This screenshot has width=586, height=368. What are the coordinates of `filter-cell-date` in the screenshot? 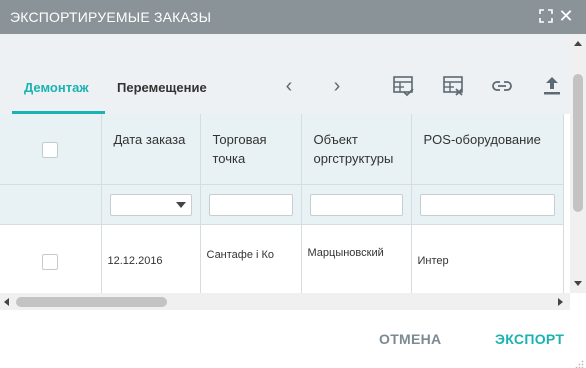 It's located at (151, 204).